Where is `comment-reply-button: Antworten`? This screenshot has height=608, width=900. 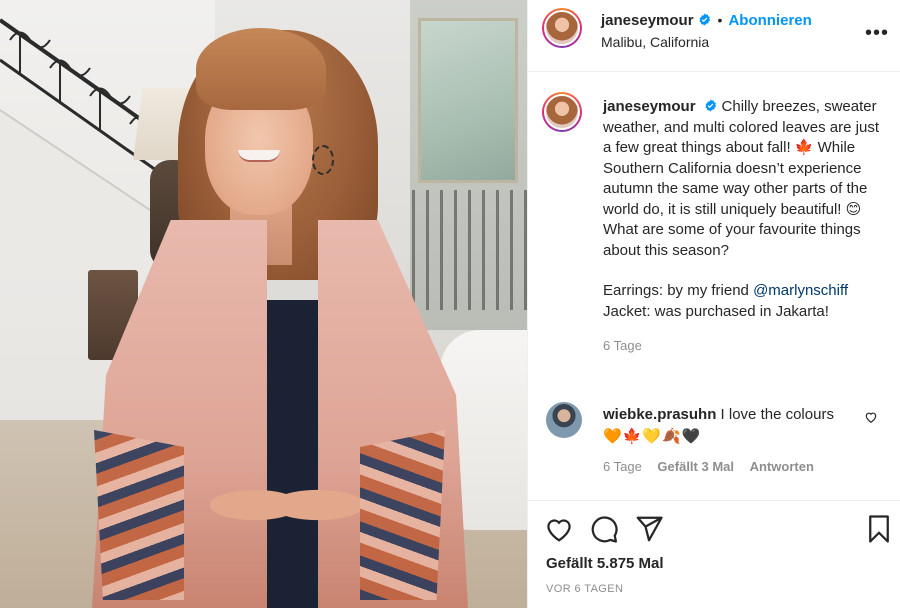 comment-reply-button: Antworten is located at coordinates (782, 466).